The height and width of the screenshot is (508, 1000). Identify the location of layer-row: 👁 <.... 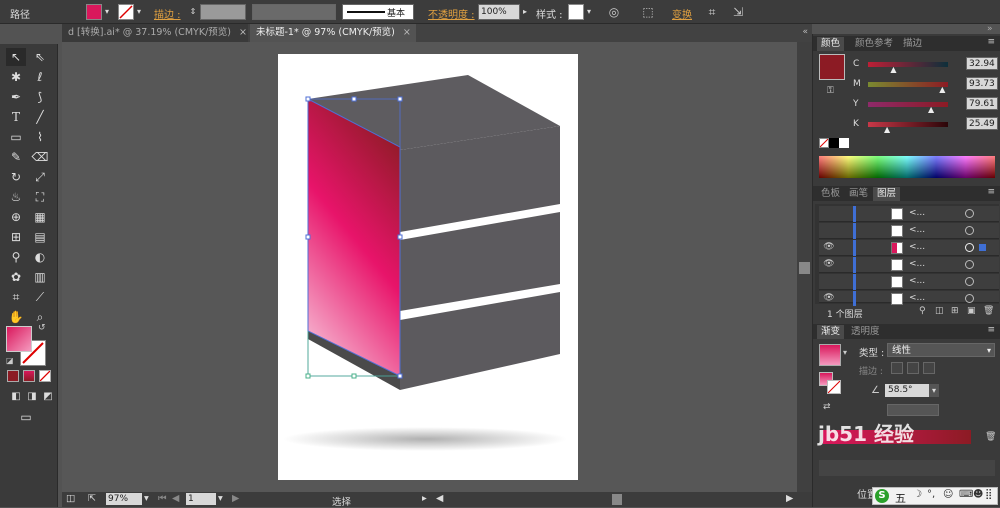
(909, 299).